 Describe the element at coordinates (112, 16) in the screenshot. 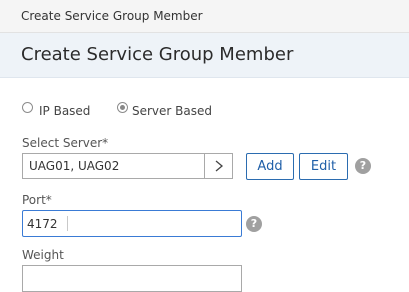

I see `window-title: Create Service Group Member` at that location.